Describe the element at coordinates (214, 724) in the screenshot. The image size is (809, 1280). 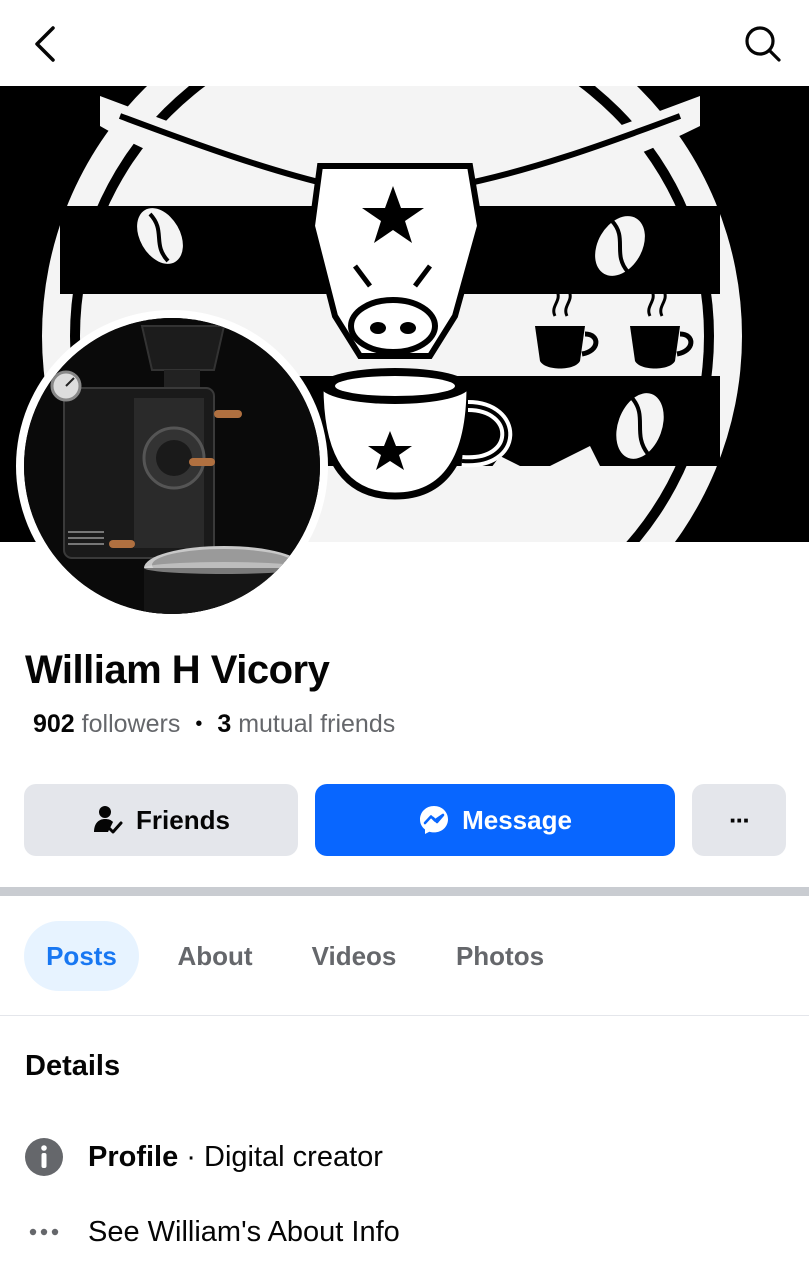
I see `profile-stats: 902 followers • 3 mutual friends` at that location.